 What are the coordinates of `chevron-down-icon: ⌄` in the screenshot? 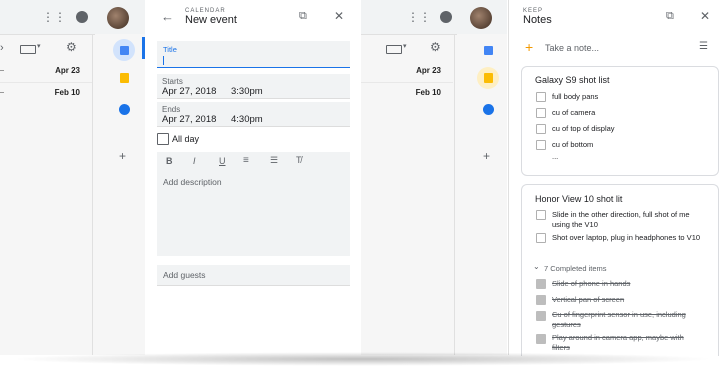 It's located at (536, 267).